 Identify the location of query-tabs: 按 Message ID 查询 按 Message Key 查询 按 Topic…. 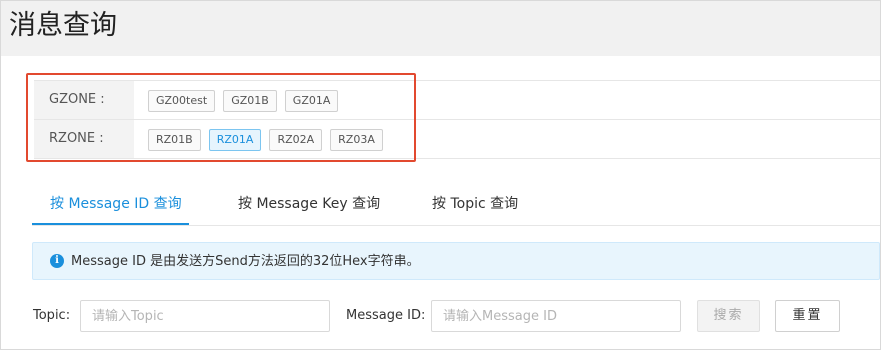
(456, 207).